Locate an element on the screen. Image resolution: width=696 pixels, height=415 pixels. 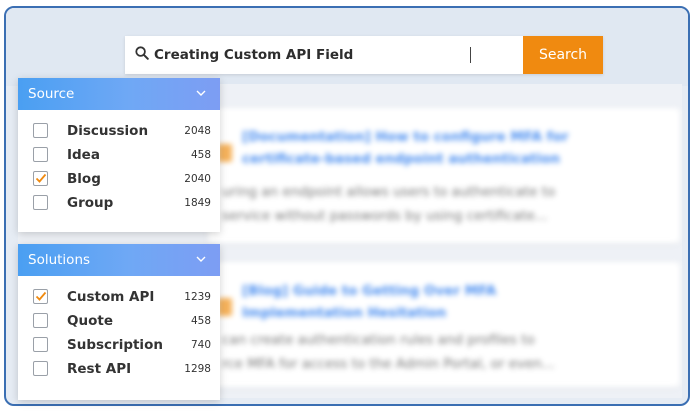
facet-item-idea: Idea 458 is located at coordinates (119, 156).